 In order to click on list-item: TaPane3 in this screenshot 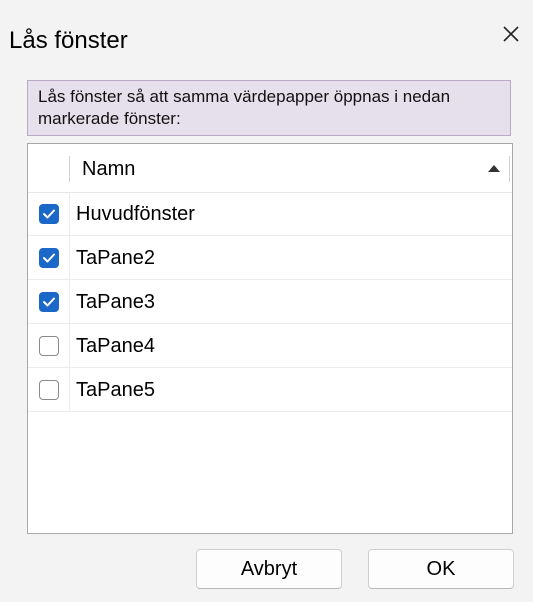, I will do `click(270, 302)`.